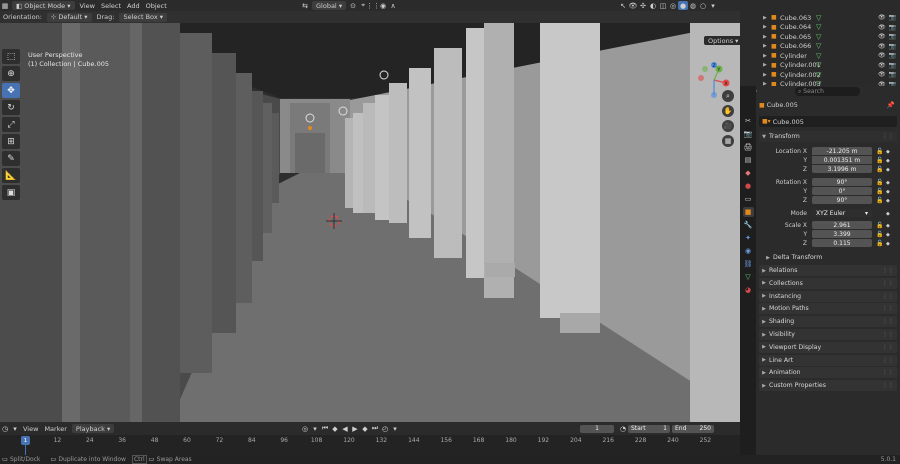  What do you see at coordinates (673, 5) in the screenshot?
I see `shading-wire-icon: ◎` at bounding box center [673, 5].